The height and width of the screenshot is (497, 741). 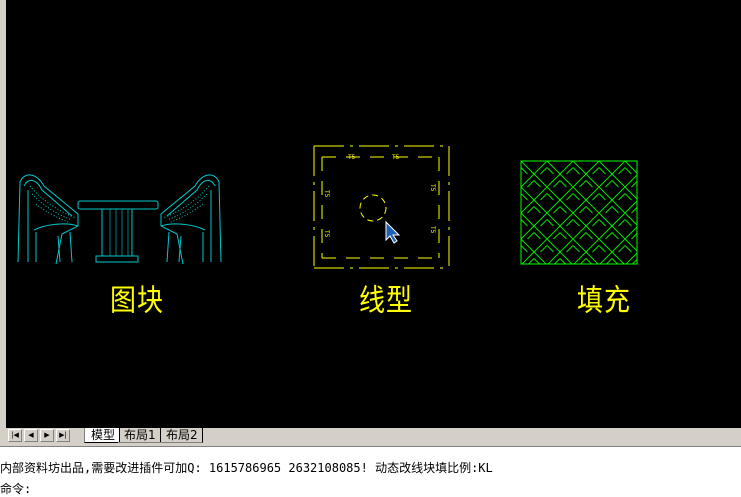 I want to click on command-prompt: 命令:, so click(x=15, y=489).